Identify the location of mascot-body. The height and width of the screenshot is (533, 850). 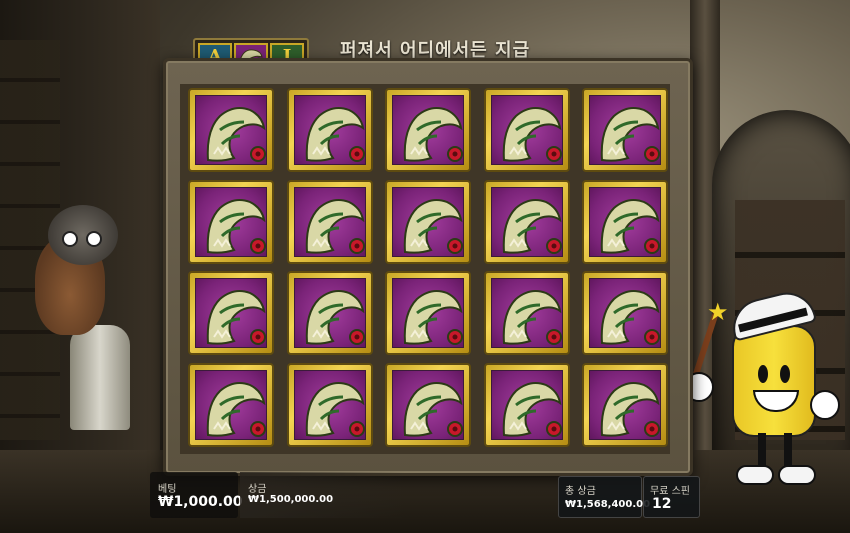
(774, 381).